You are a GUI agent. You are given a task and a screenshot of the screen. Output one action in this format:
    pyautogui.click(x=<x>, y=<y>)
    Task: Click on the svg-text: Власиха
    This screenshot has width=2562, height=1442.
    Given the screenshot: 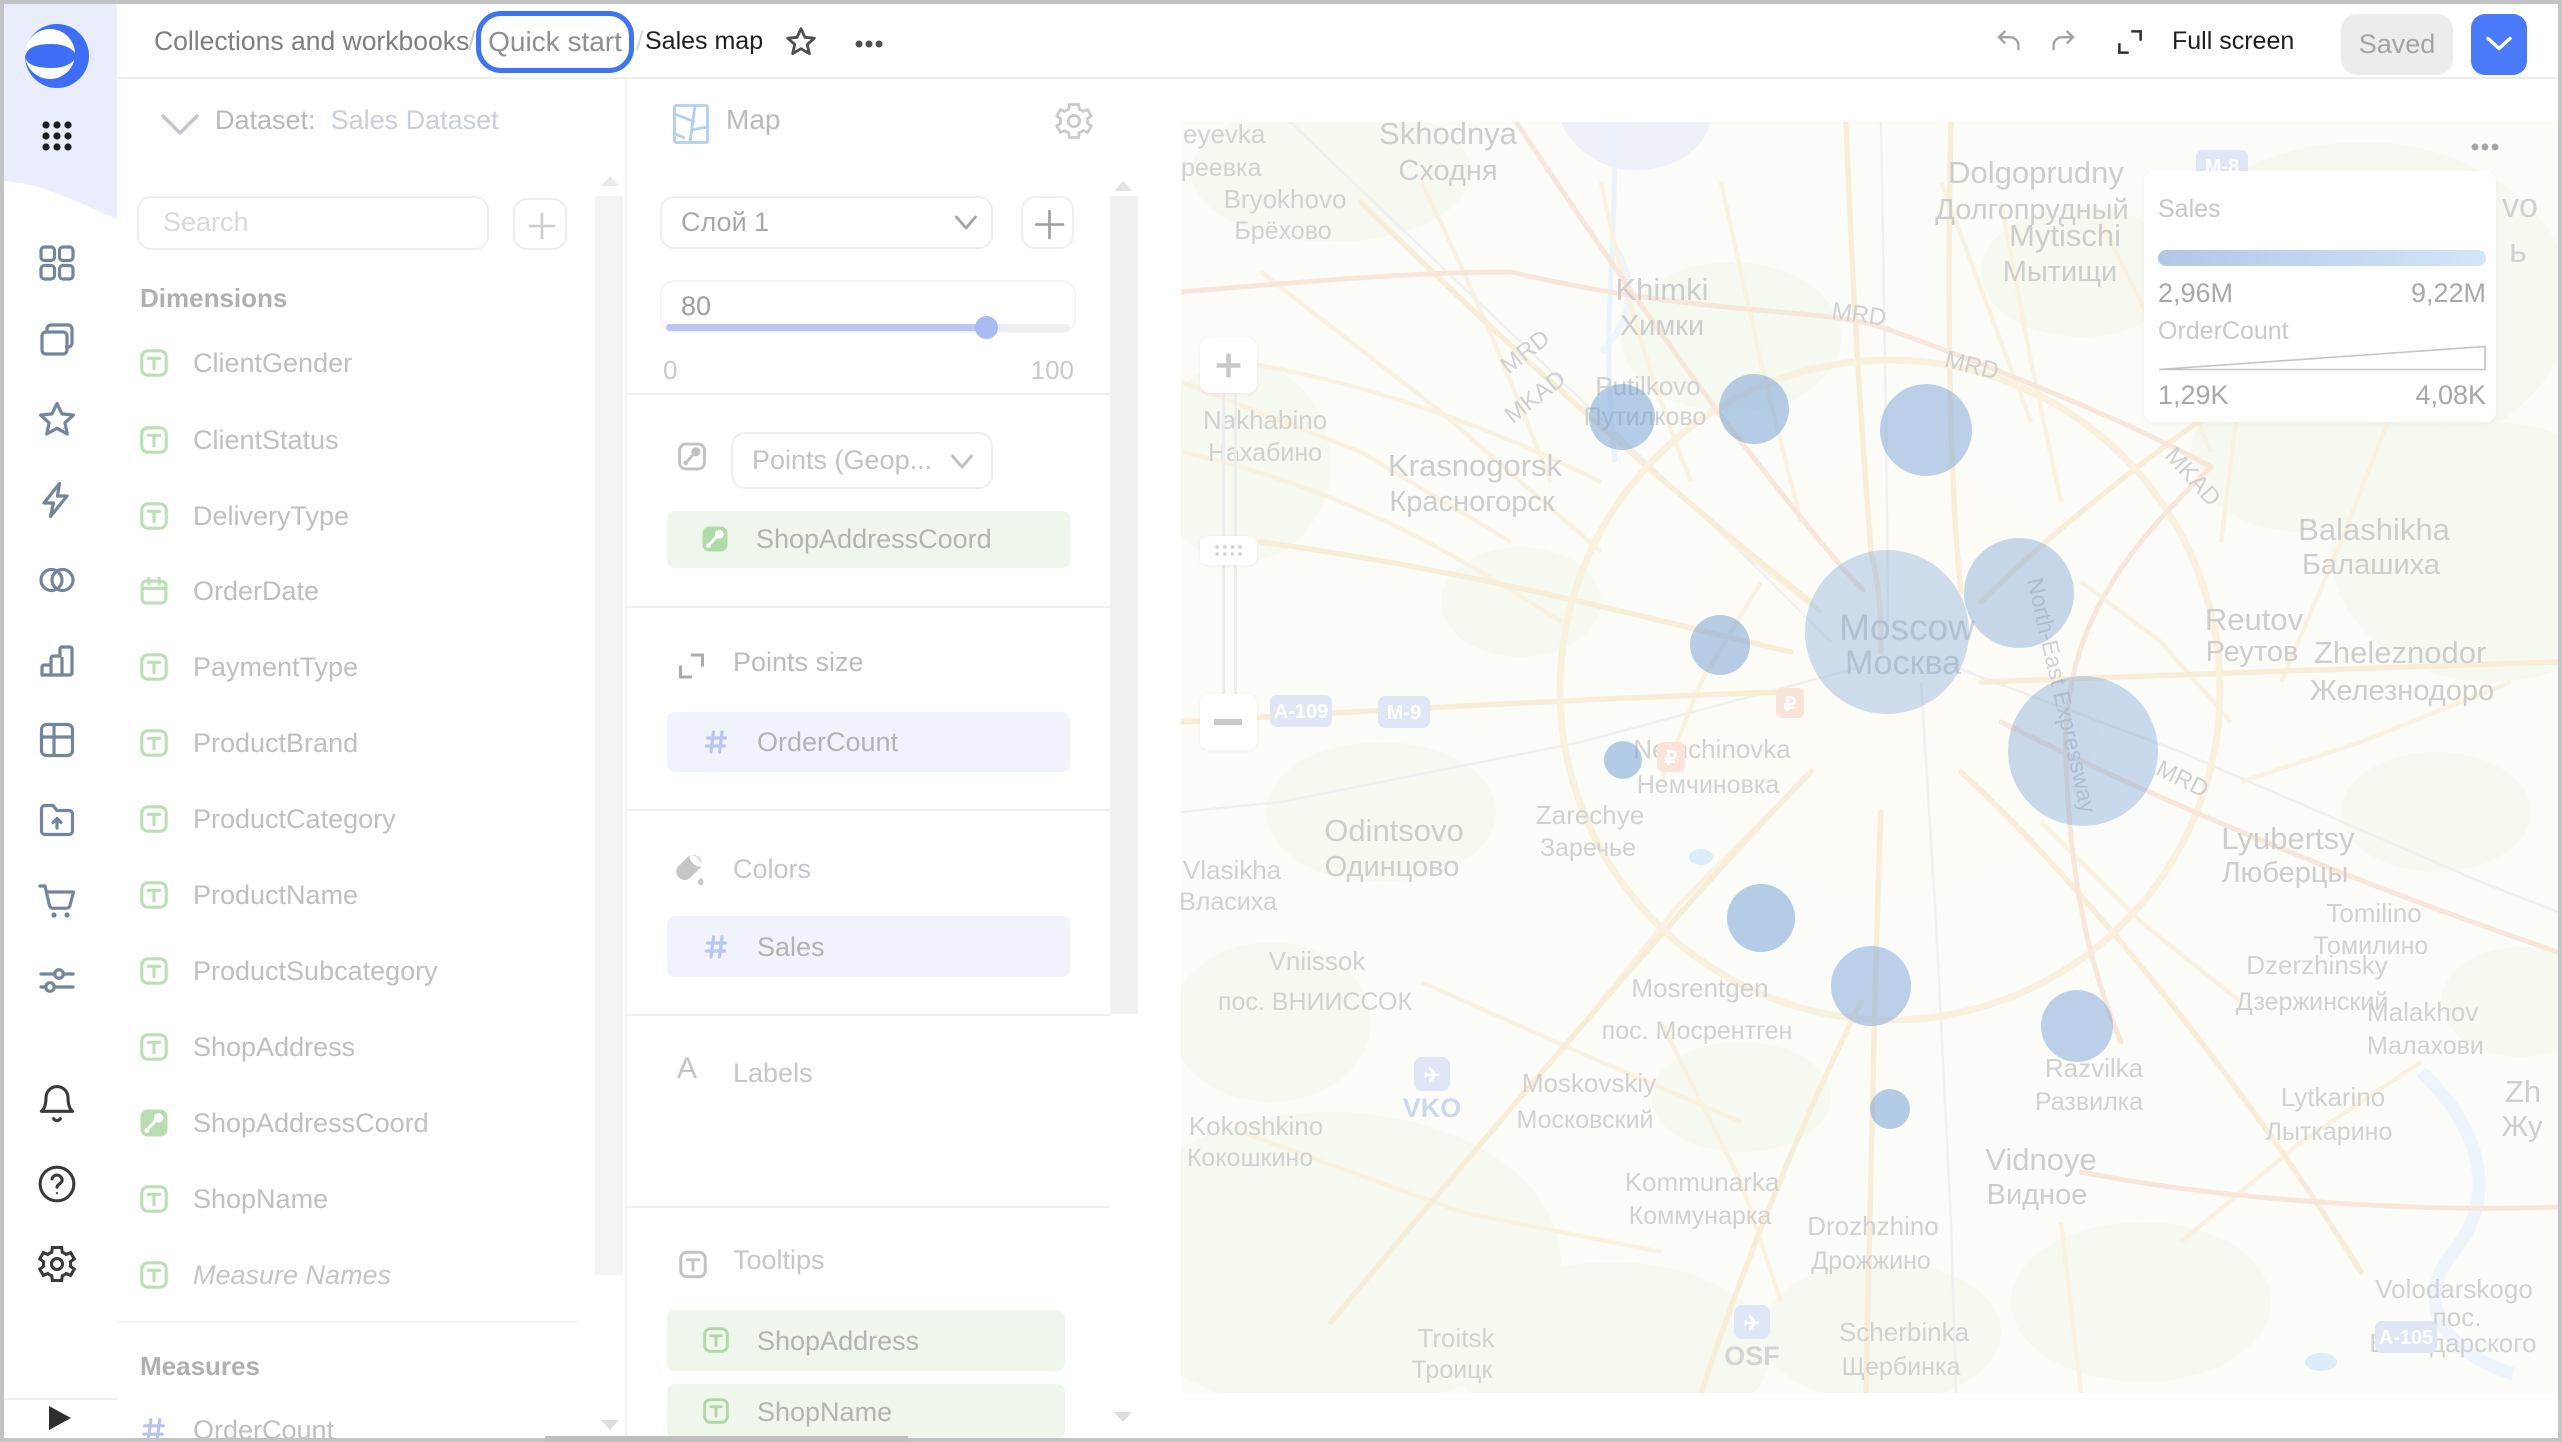 What is the action you would take?
    pyautogui.click(x=1229, y=902)
    